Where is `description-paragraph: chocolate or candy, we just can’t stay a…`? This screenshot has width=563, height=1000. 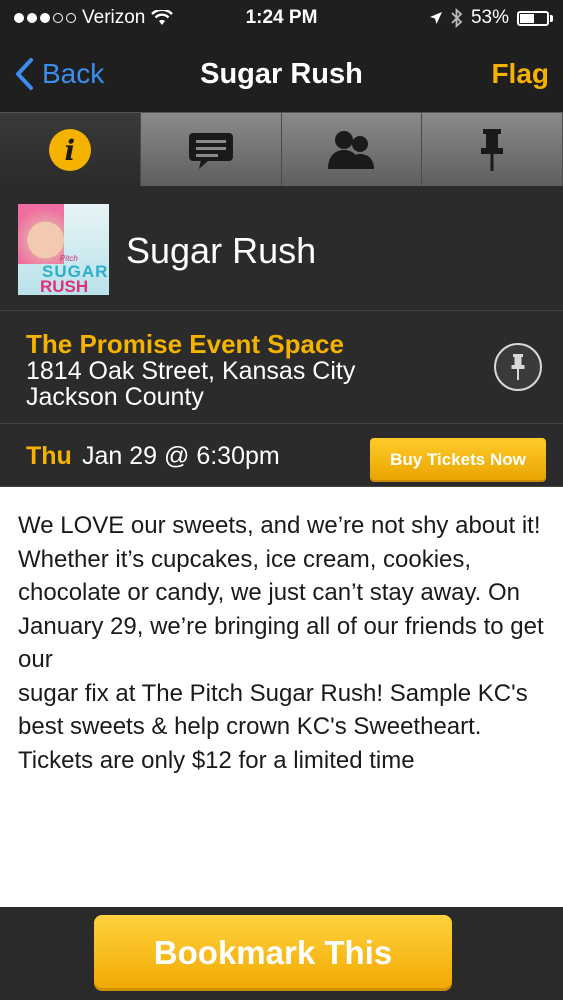 description-paragraph: chocolate or candy, we just can’t stay a… is located at coordinates (281, 626).